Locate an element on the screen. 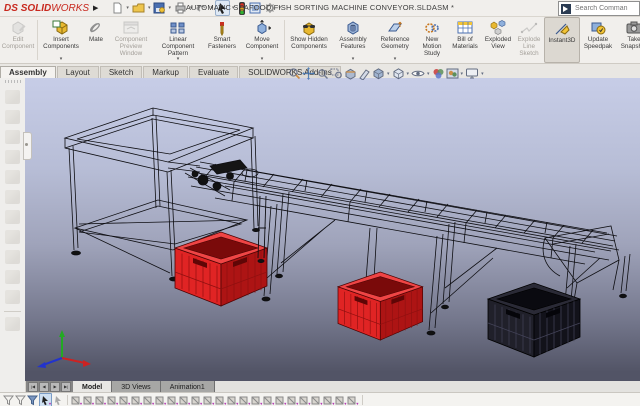 This screenshot has width=640, height=406. previous-view-icon is located at coordinates (322, 73).